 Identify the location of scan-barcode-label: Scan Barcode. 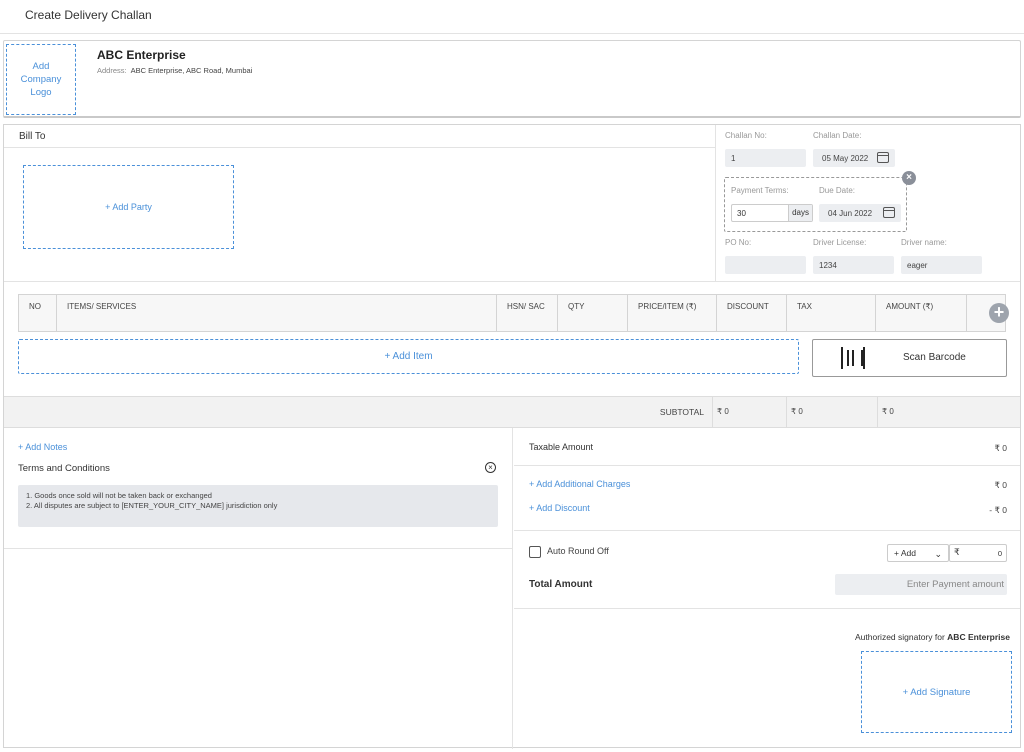
(934, 357).